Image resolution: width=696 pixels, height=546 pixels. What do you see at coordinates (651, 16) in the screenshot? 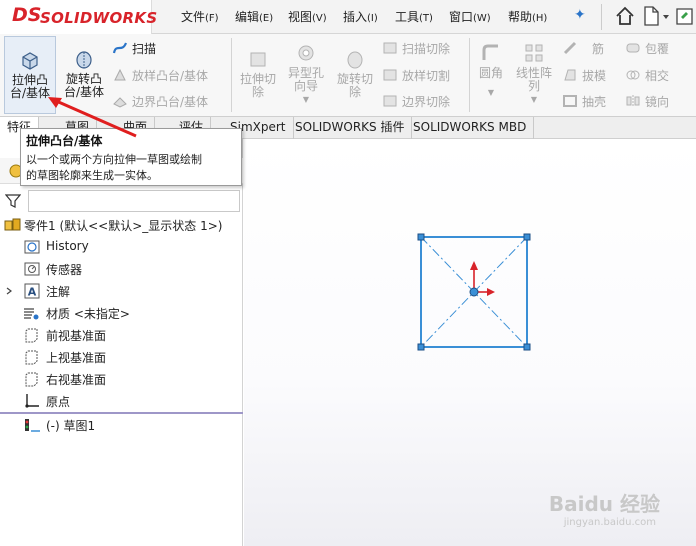
I see `new-document-icon` at bounding box center [651, 16].